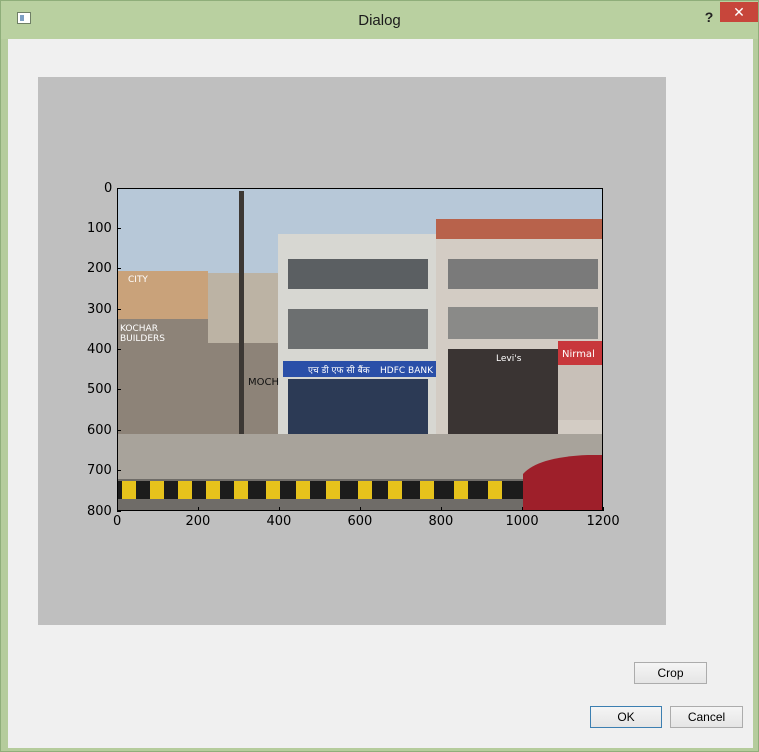 This screenshot has height=752, width=759. Describe the element at coordinates (706, 717) in the screenshot. I see `cancel-button: Cancel` at that location.